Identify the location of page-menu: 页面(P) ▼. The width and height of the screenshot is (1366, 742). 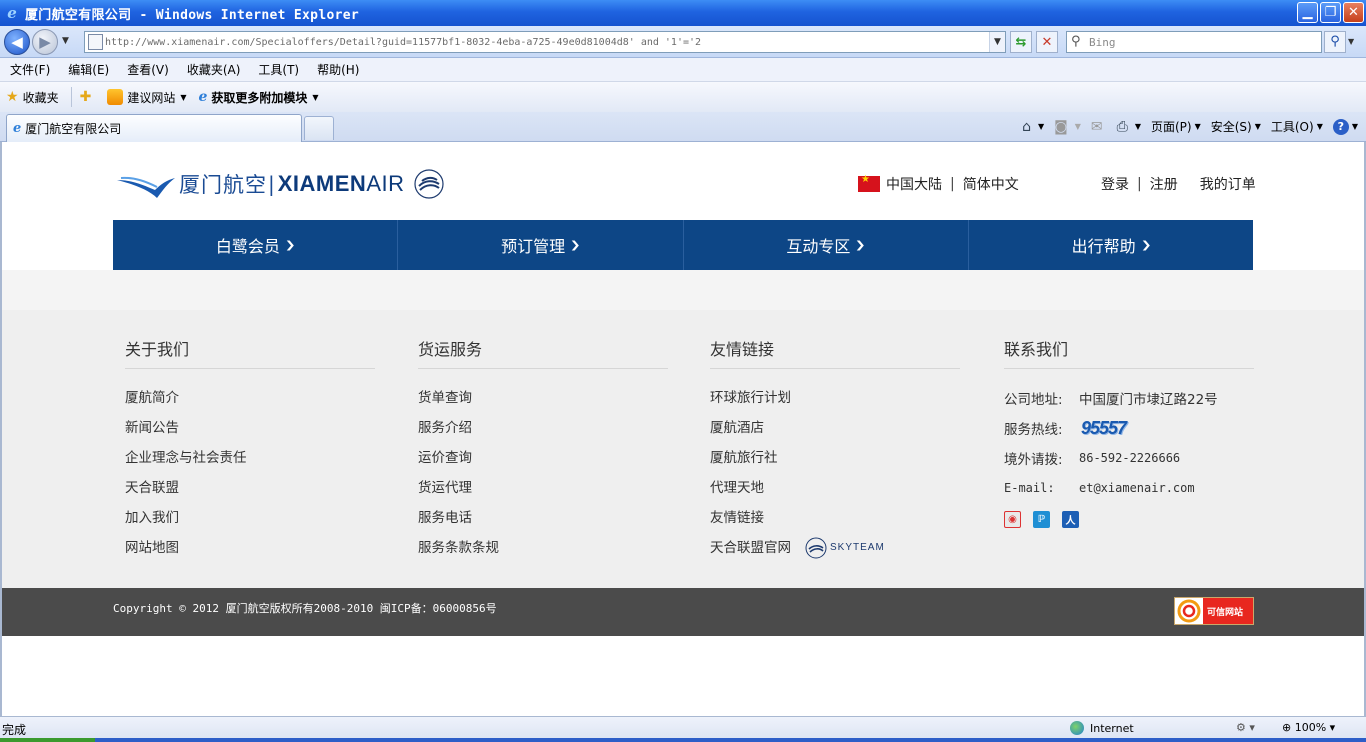
(1176, 126).